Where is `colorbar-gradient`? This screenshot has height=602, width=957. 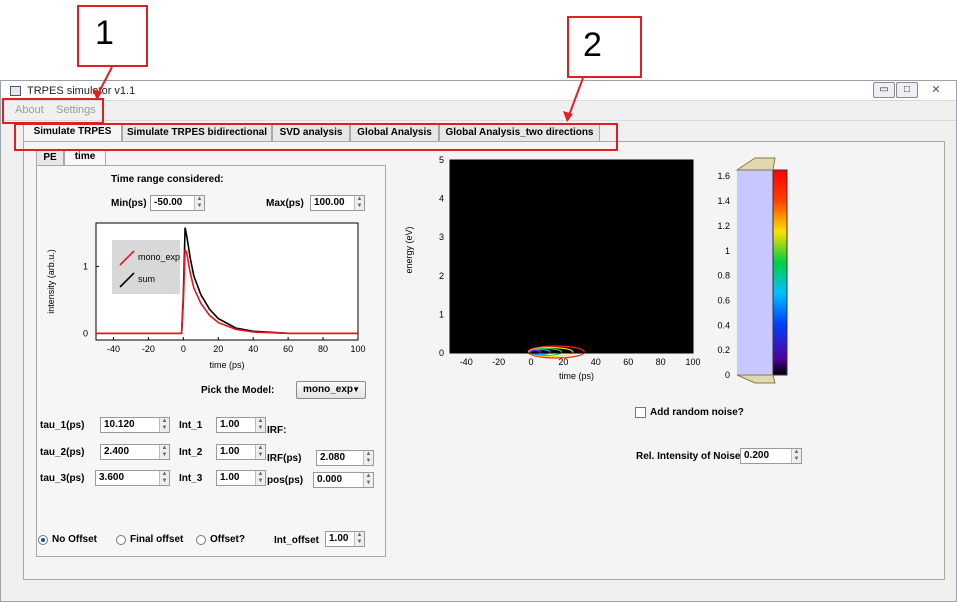 colorbar-gradient is located at coordinates (780, 272).